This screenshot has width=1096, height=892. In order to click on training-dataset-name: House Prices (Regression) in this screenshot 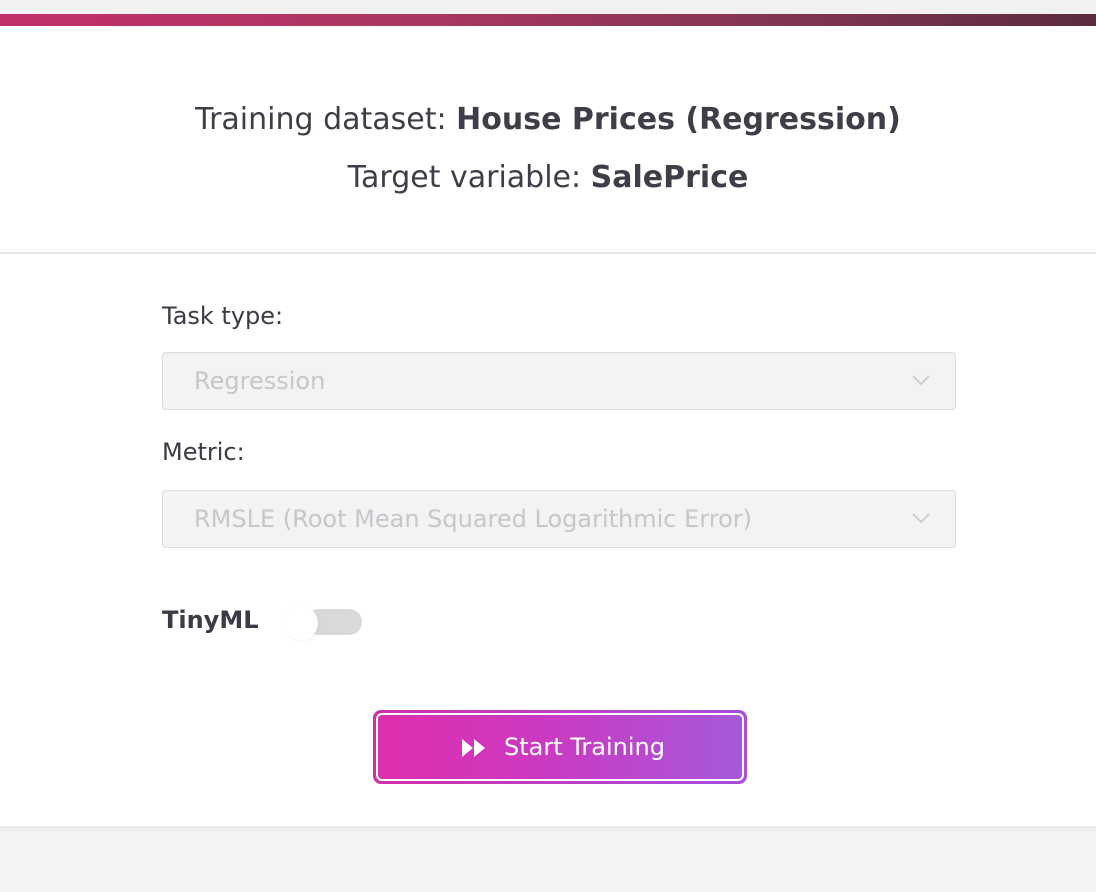, I will do `click(678, 119)`.